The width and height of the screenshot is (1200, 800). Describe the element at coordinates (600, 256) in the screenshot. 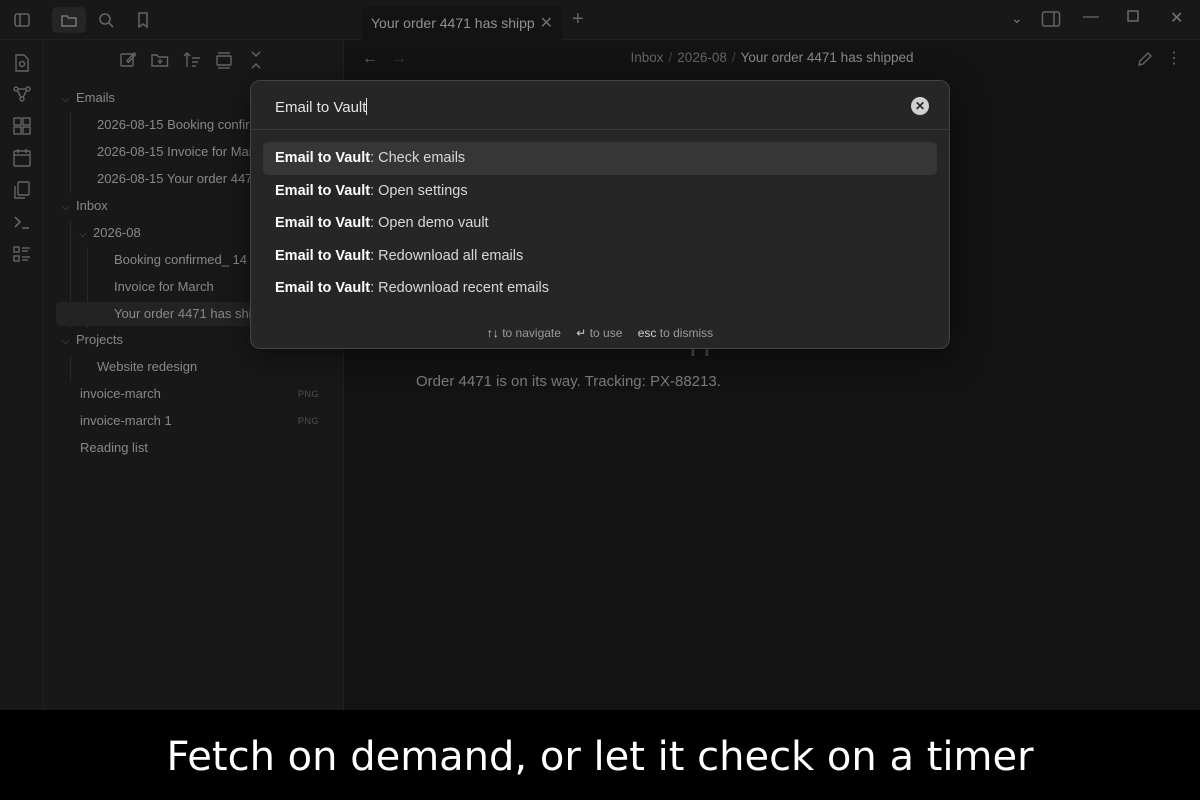

I see `command-item: Email to Vault: Redownload all emails` at that location.